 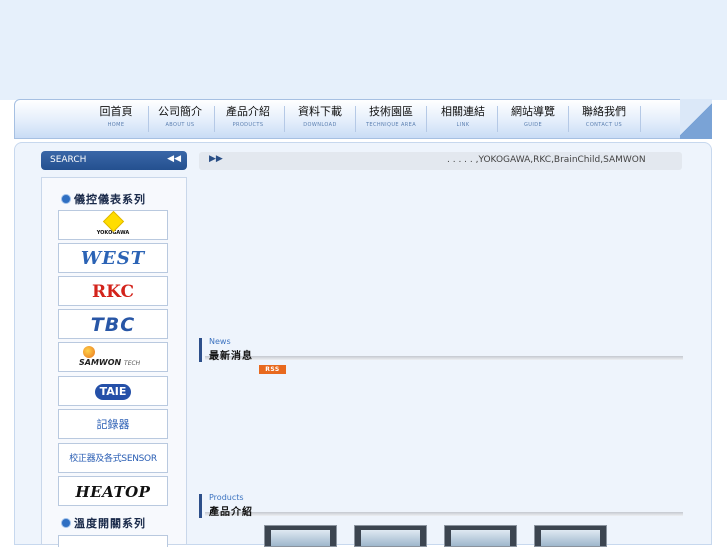 I want to click on nav-contact: 聯絡我們 CONTACT US, so click(x=604, y=120).